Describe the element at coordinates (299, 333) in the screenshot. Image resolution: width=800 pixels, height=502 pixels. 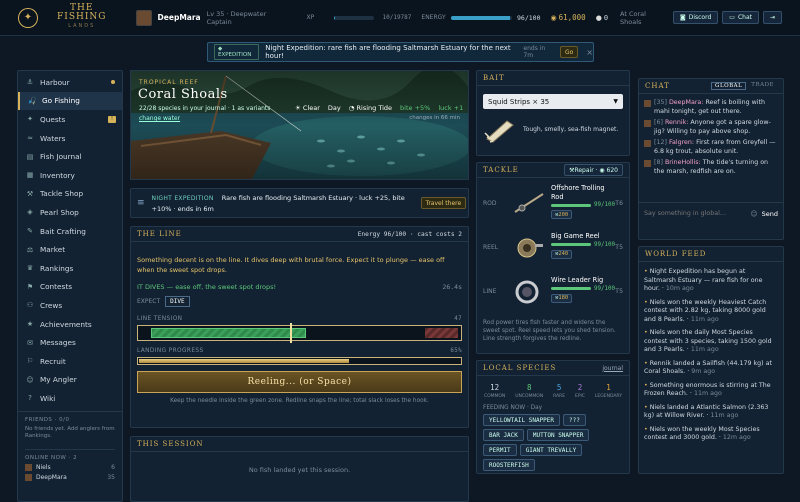
I see `tension-meter` at that location.